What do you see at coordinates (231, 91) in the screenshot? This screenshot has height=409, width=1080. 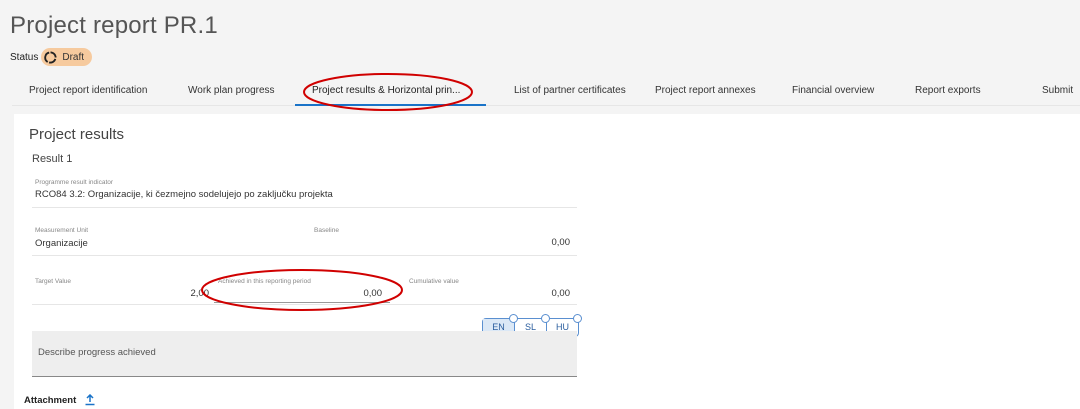 I see `tab-work-plan-progress: Work plan progress` at bounding box center [231, 91].